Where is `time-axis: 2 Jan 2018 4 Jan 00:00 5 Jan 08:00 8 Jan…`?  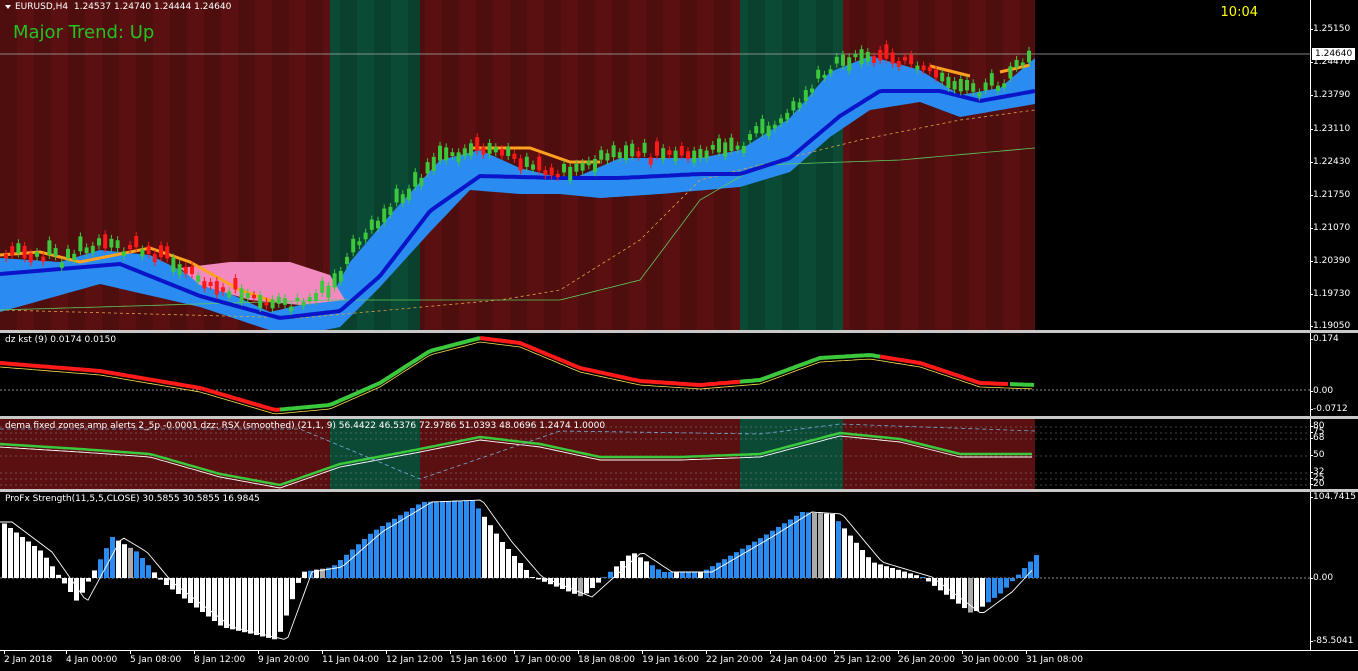
time-axis: 2 Jan 2018 4 Jan 00:00 5 Jan 08:00 8 Jan… is located at coordinates (679, 660).